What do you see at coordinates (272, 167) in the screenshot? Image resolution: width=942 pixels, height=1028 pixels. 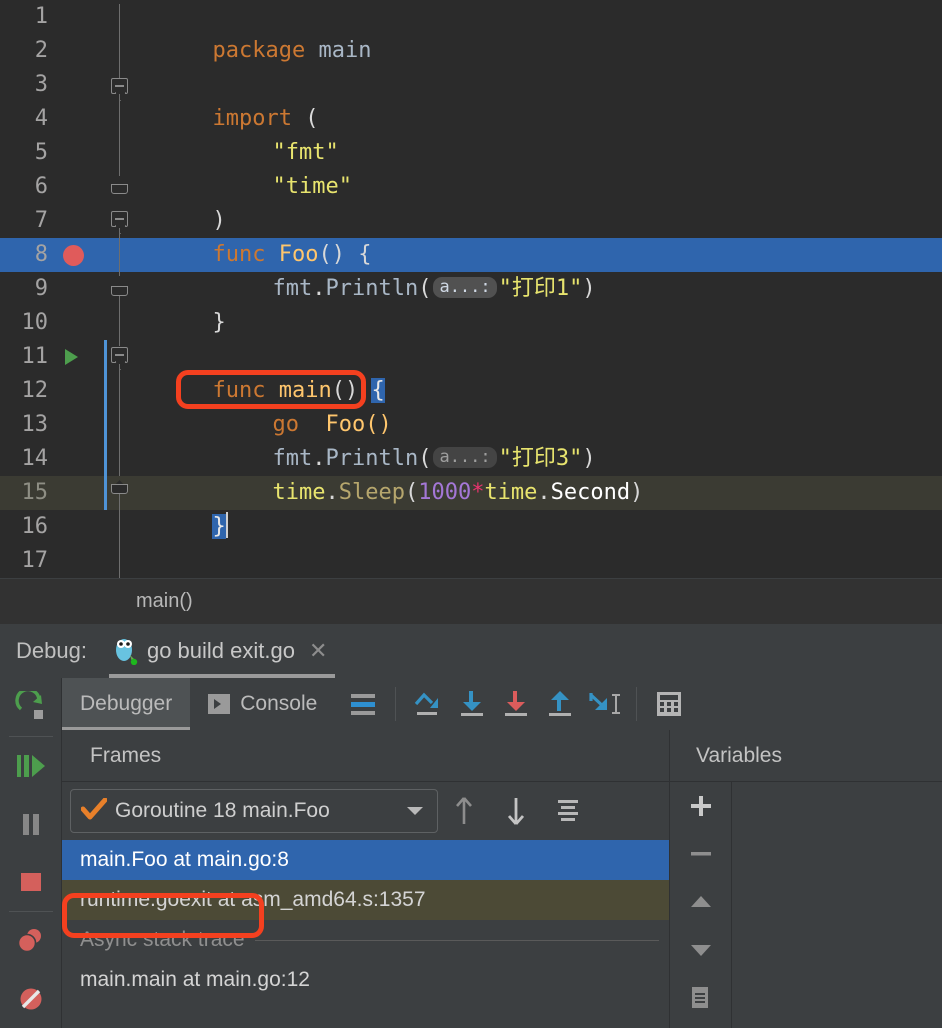 I see `code-line-content: "time"` at bounding box center [272, 167].